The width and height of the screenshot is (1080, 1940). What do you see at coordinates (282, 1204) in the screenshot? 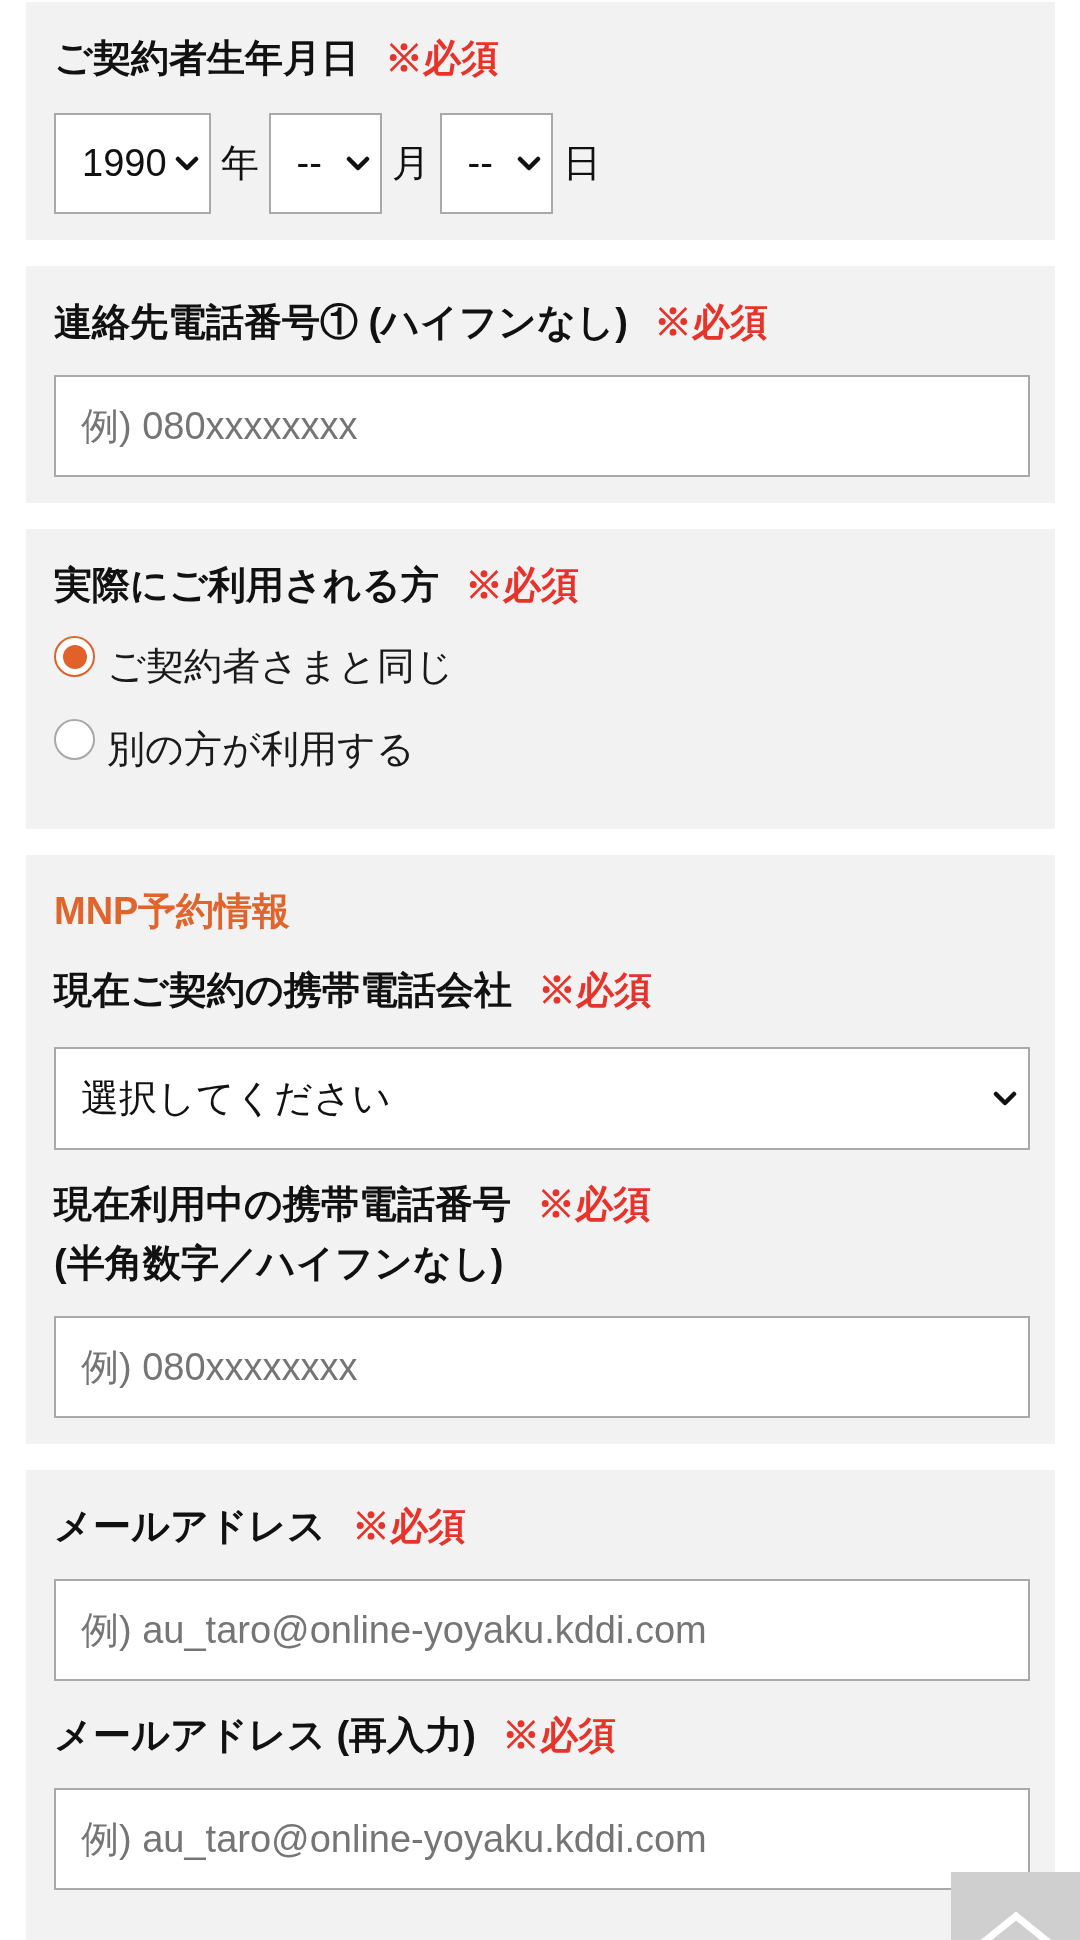
I see `field-label: 現在利用中の携帯電話番号` at bounding box center [282, 1204].